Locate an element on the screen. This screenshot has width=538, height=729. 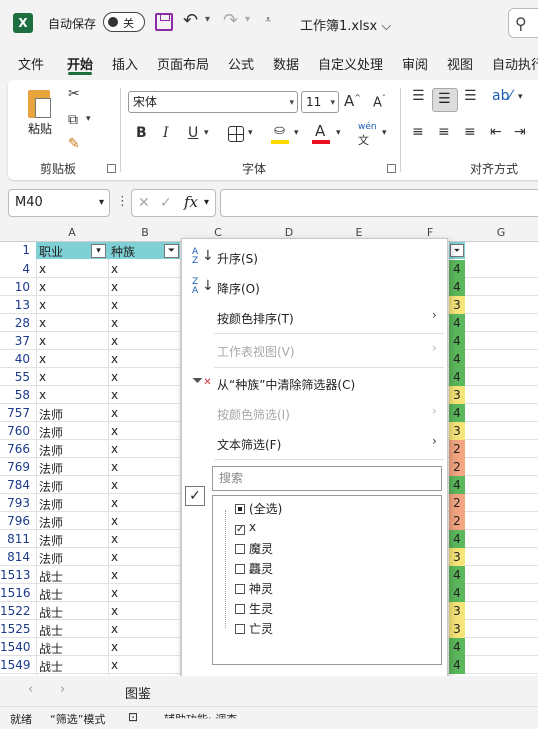
row-number: 1549 is located at coordinates (17, 665).